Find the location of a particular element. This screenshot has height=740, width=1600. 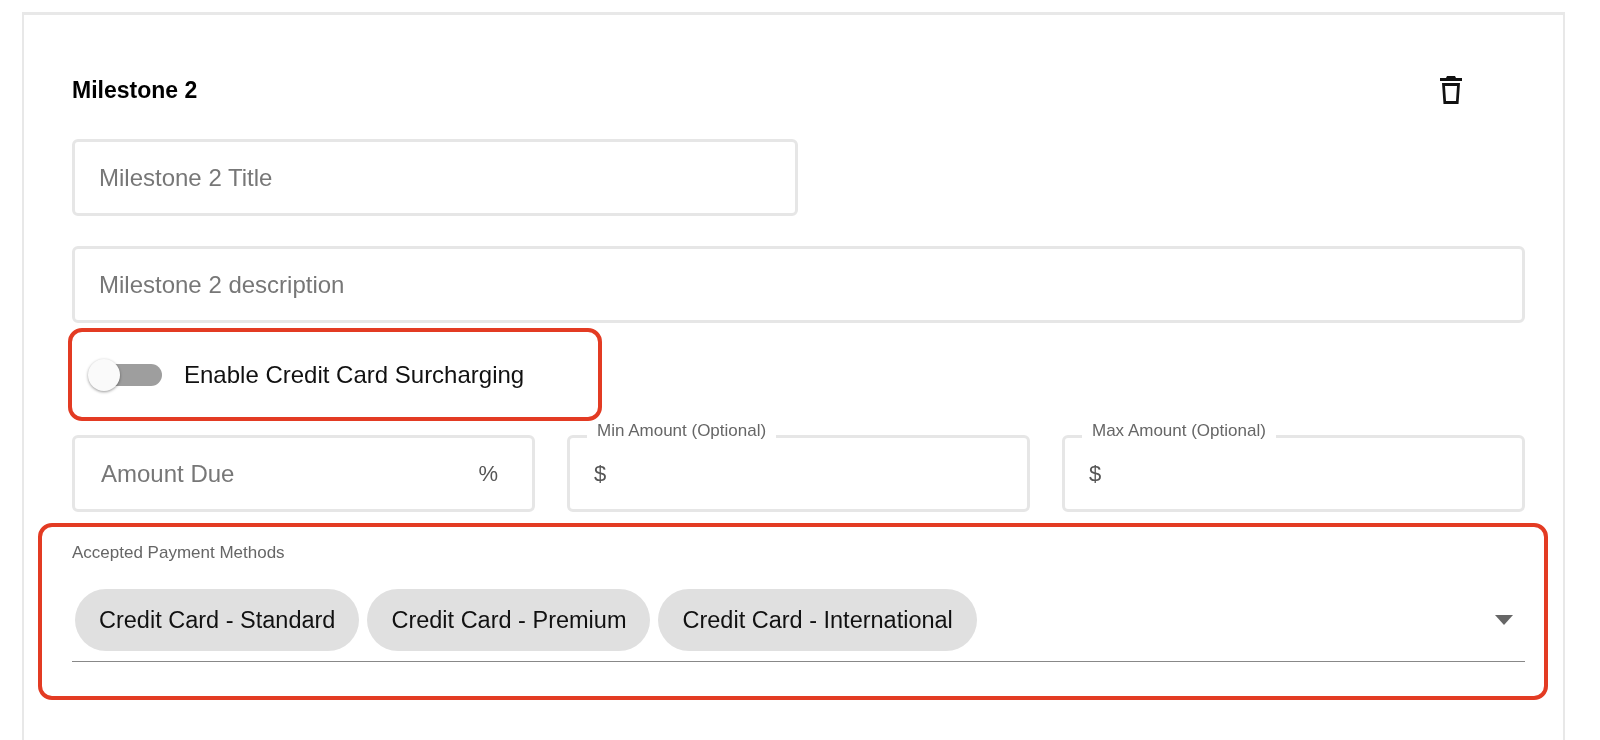

amount-field: Amount Due % is located at coordinates (303, 473).